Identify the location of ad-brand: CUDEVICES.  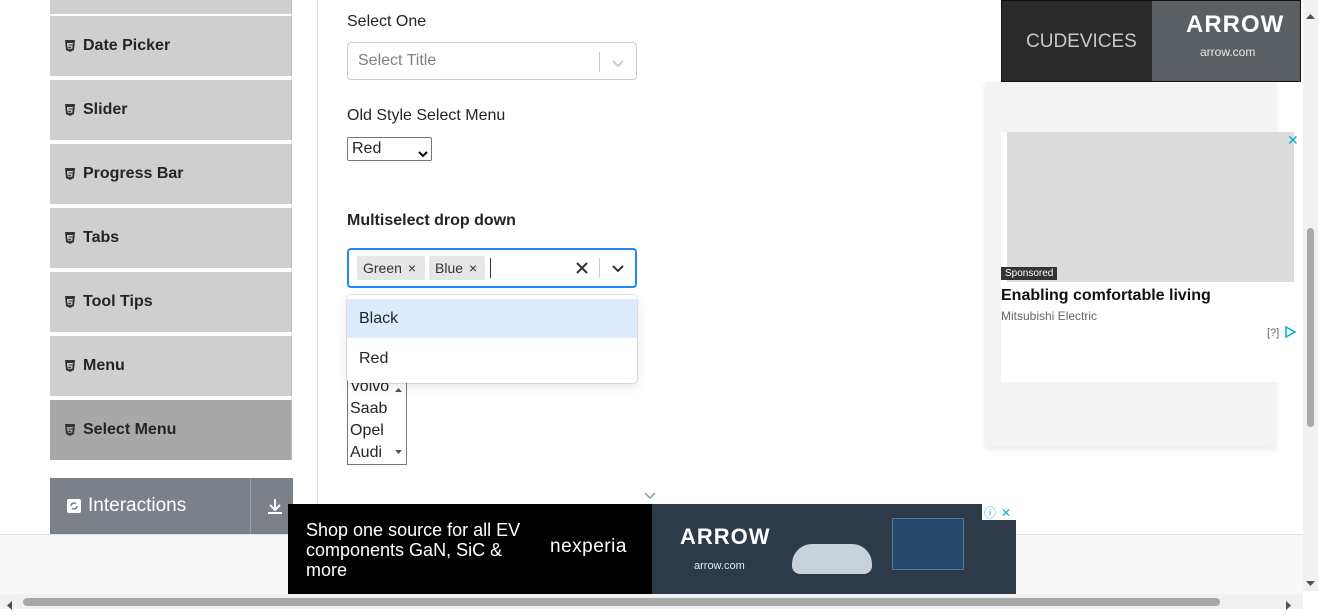
(1081, 41).